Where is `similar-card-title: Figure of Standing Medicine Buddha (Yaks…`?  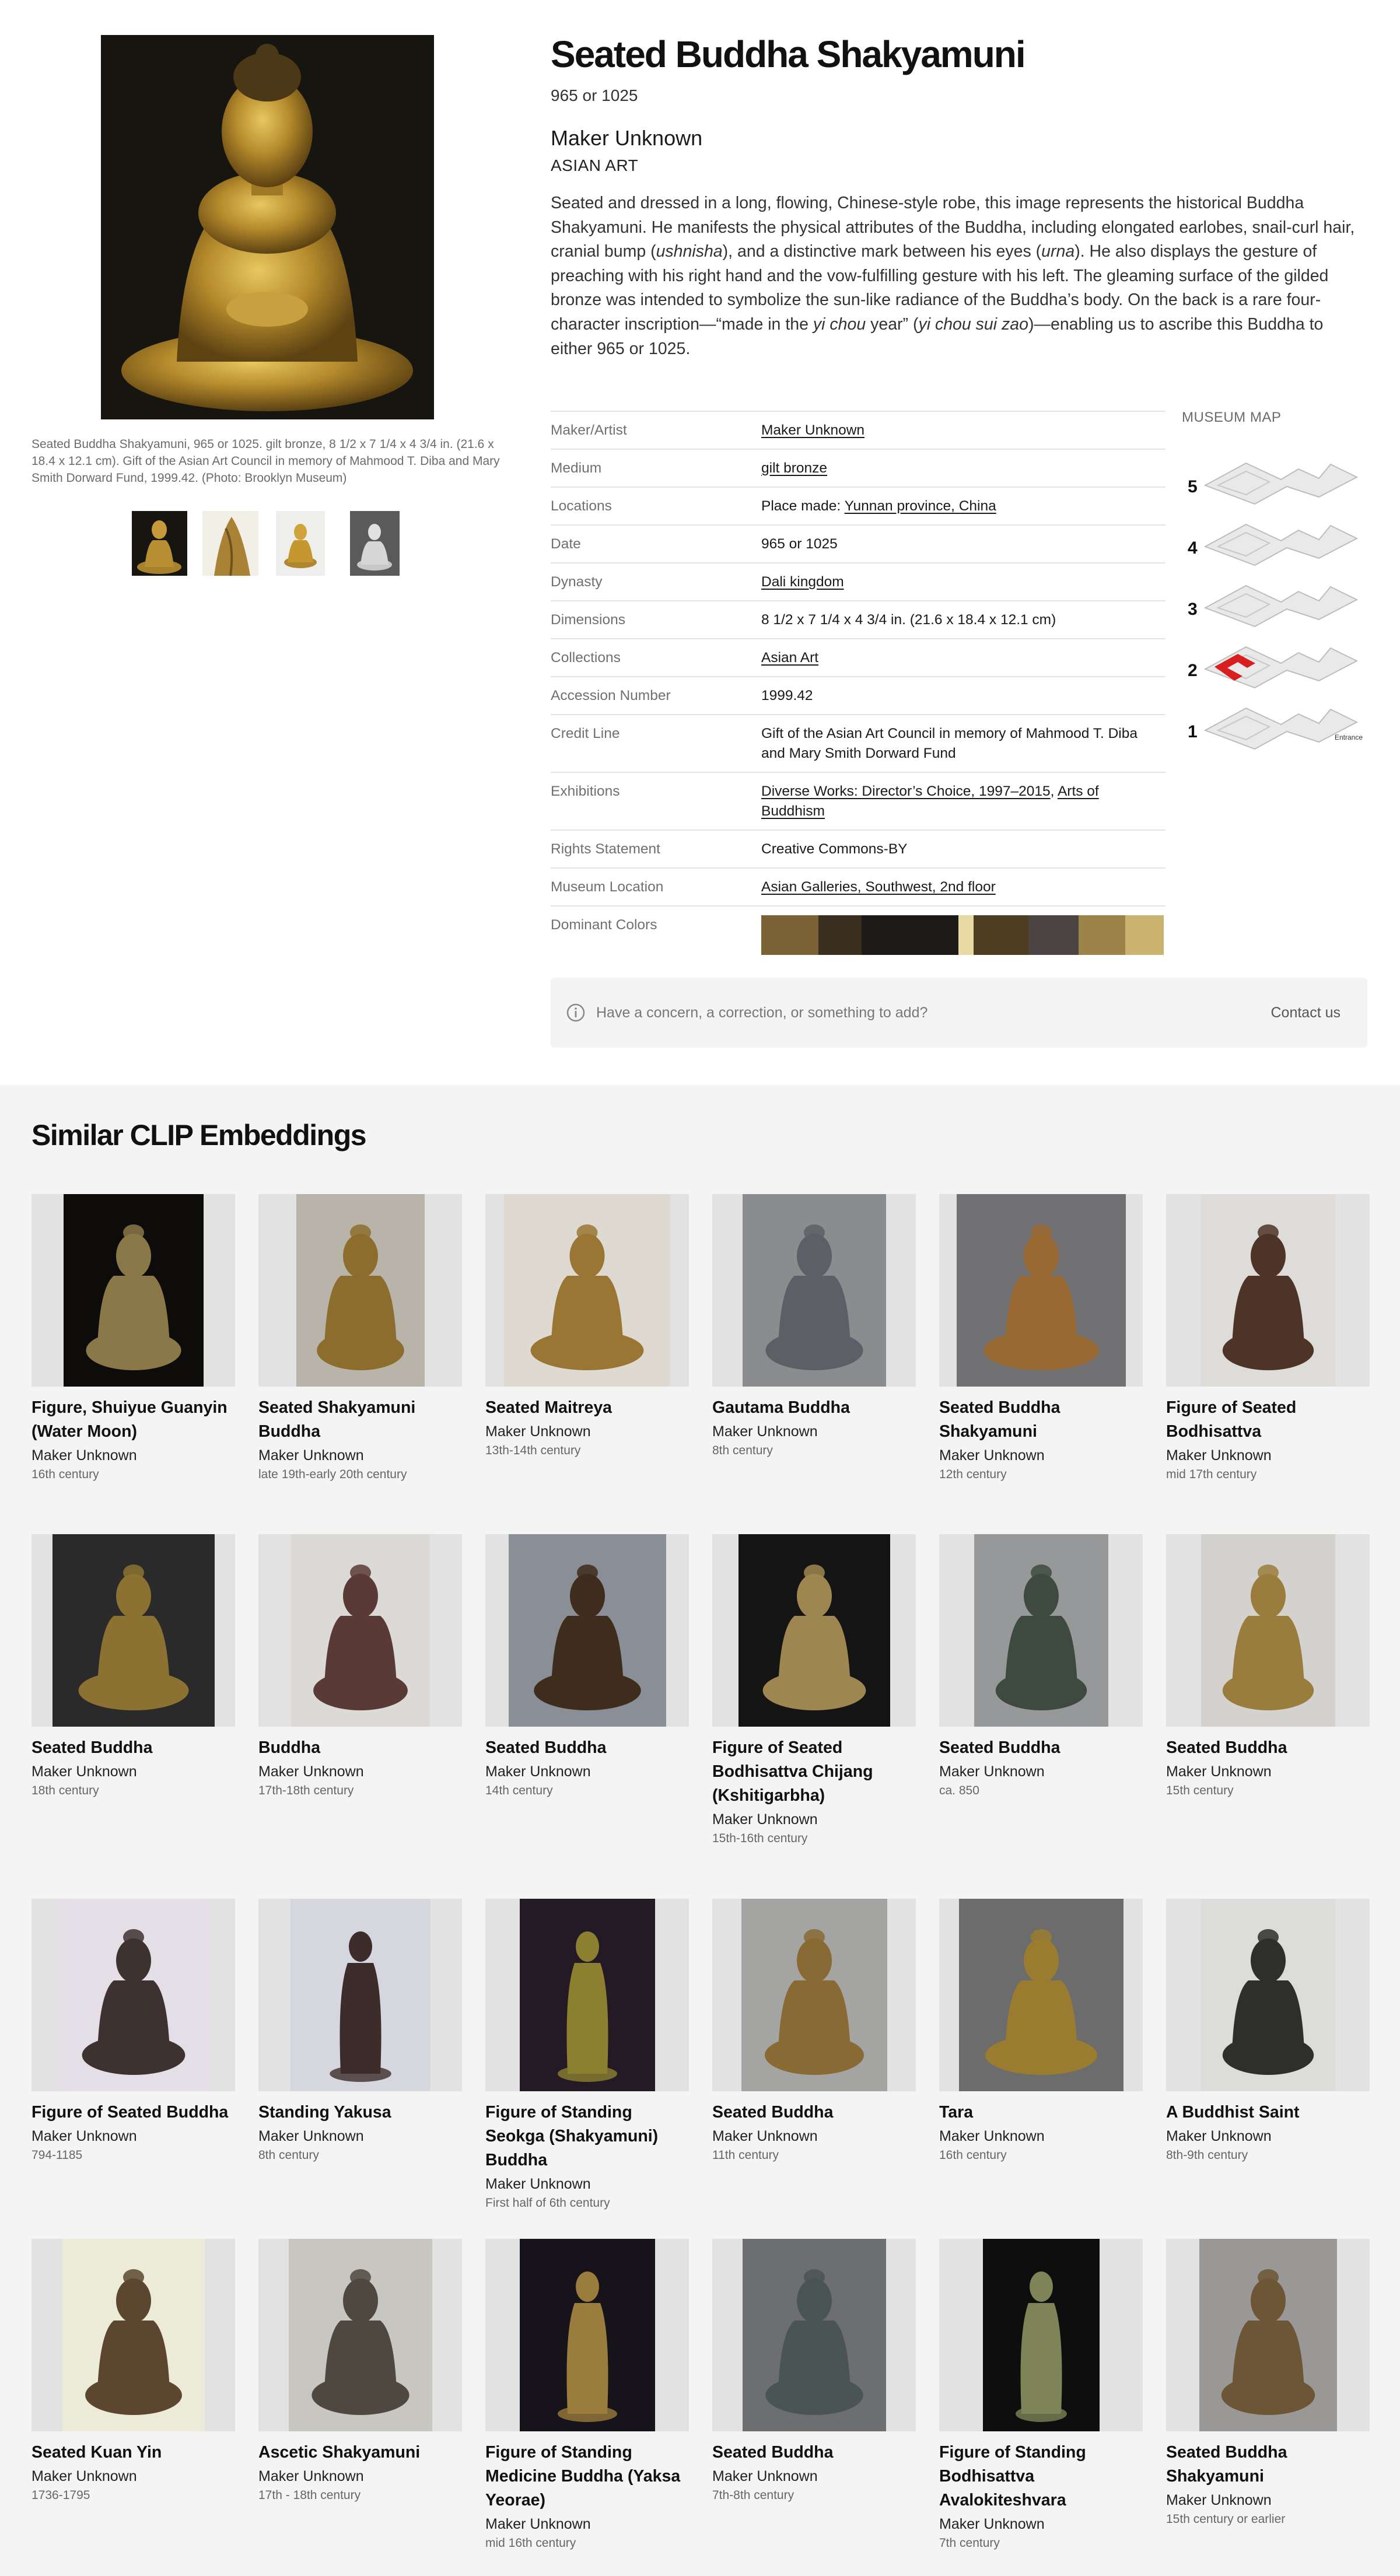
similar-card-title: Figure of Standing Medicine Buddha (Yaks… is located at coordinates (587, 2477).